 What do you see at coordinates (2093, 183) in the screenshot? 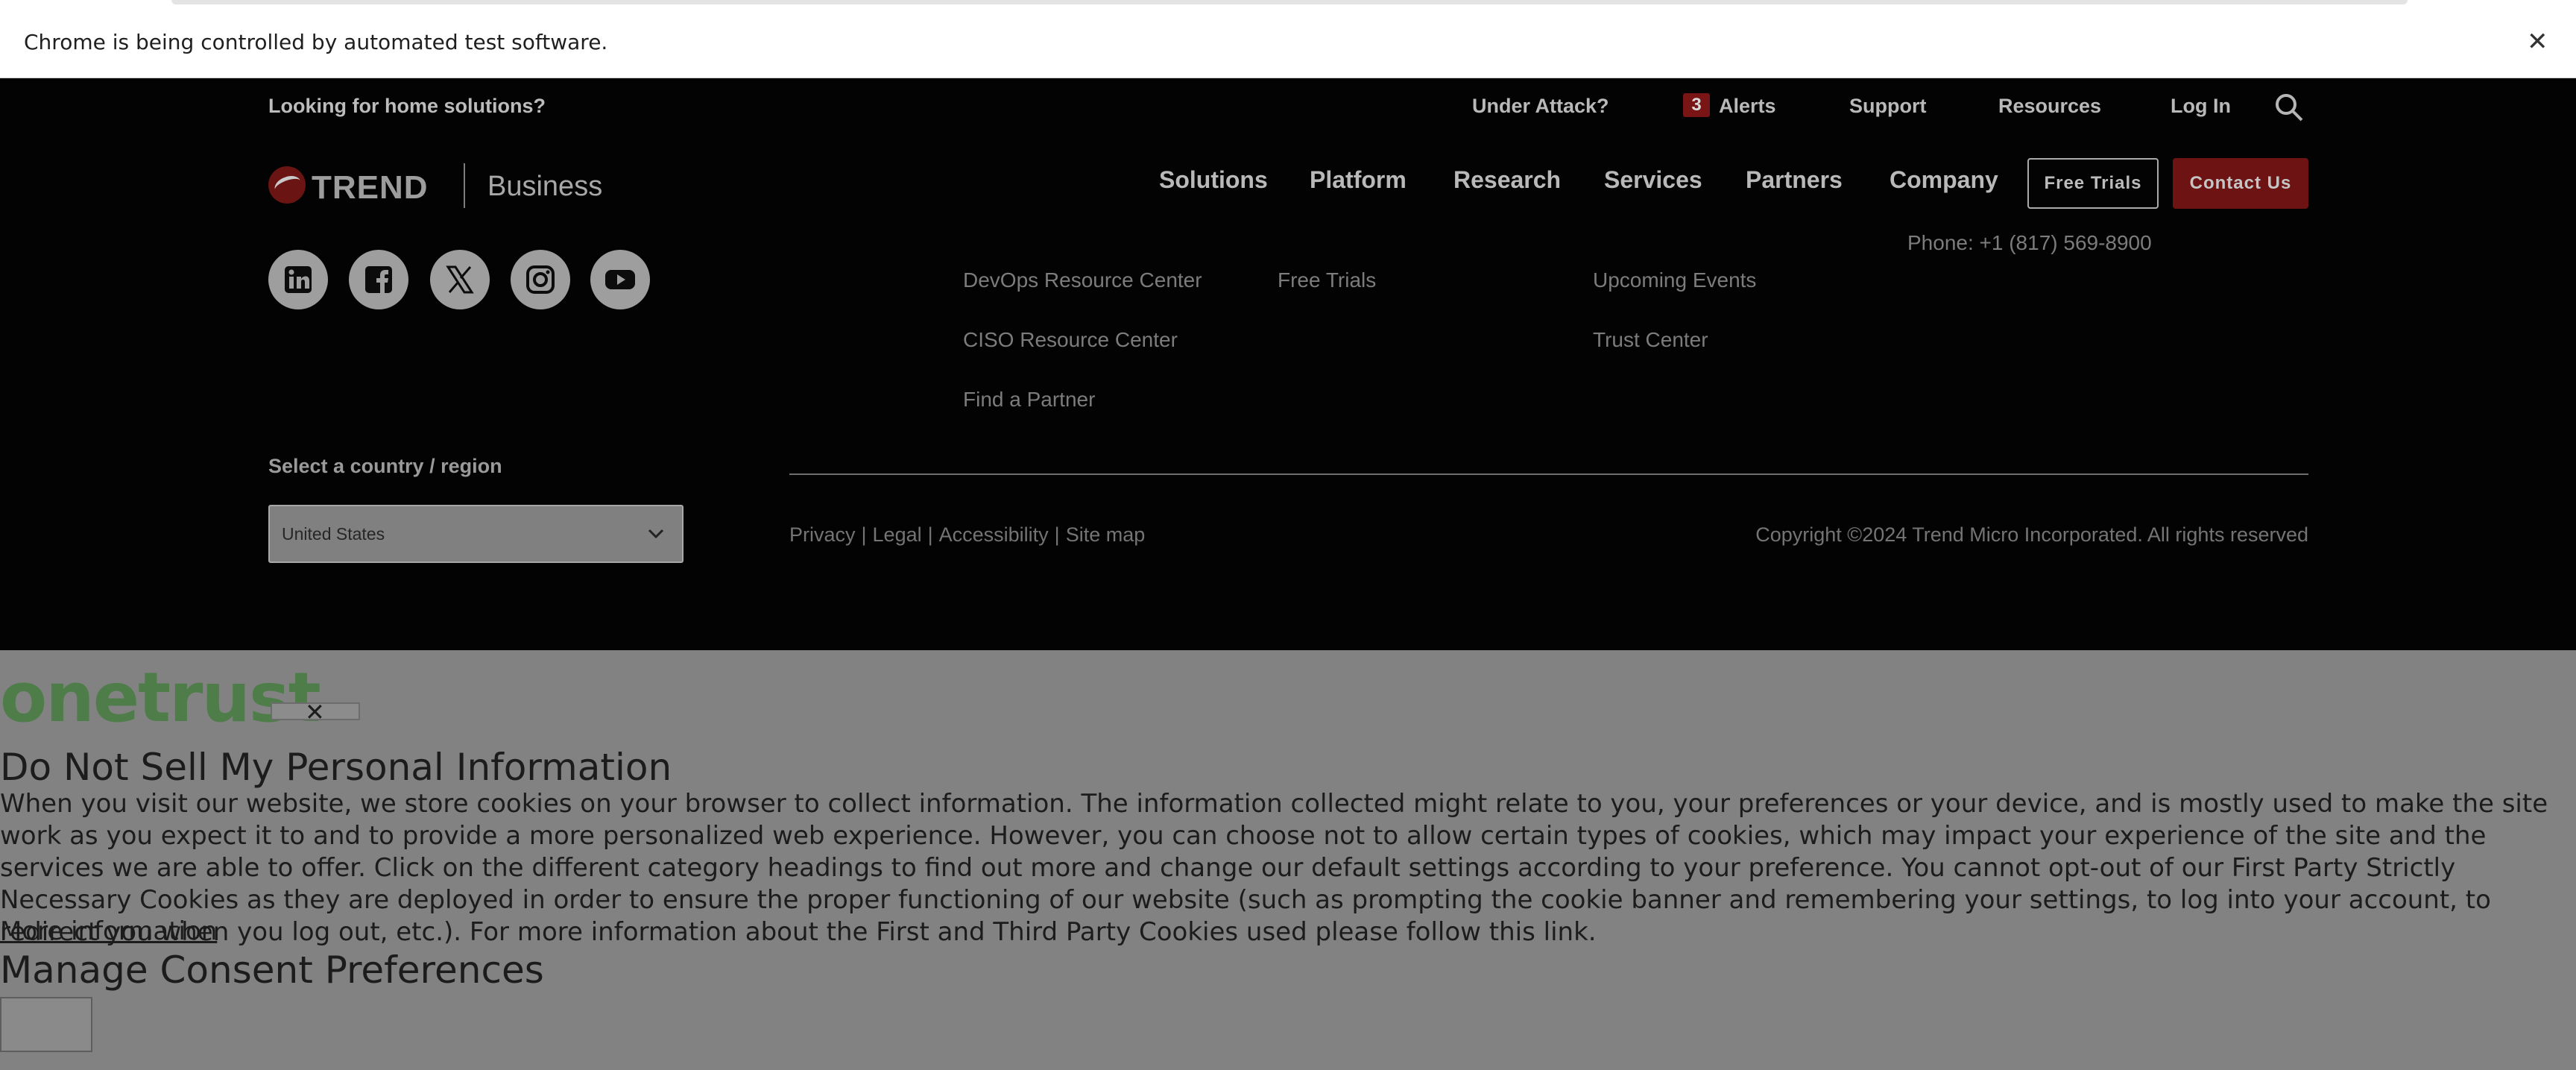
I see `free-trials-button: Free Trials` at bounding box center [2093, 183].